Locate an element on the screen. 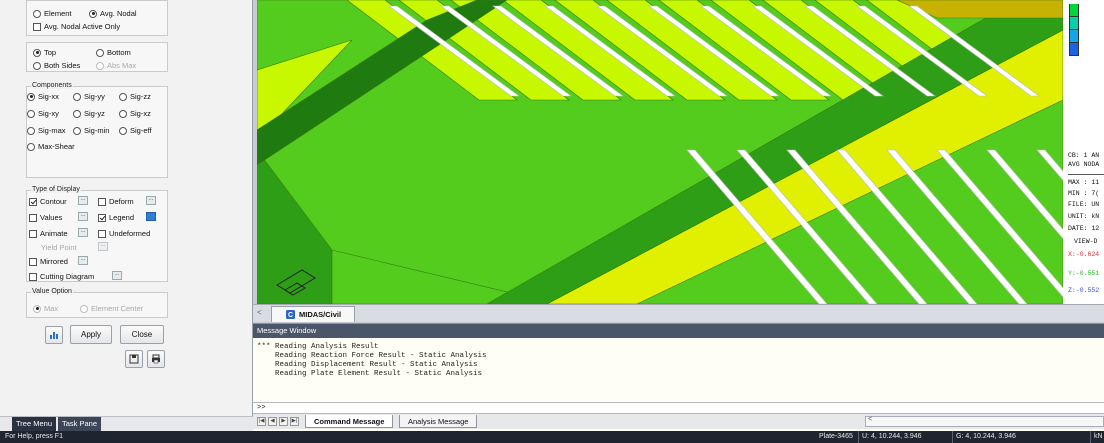  radio-sig-xx-label: Sig-xx is located at coordinates (48, 96).